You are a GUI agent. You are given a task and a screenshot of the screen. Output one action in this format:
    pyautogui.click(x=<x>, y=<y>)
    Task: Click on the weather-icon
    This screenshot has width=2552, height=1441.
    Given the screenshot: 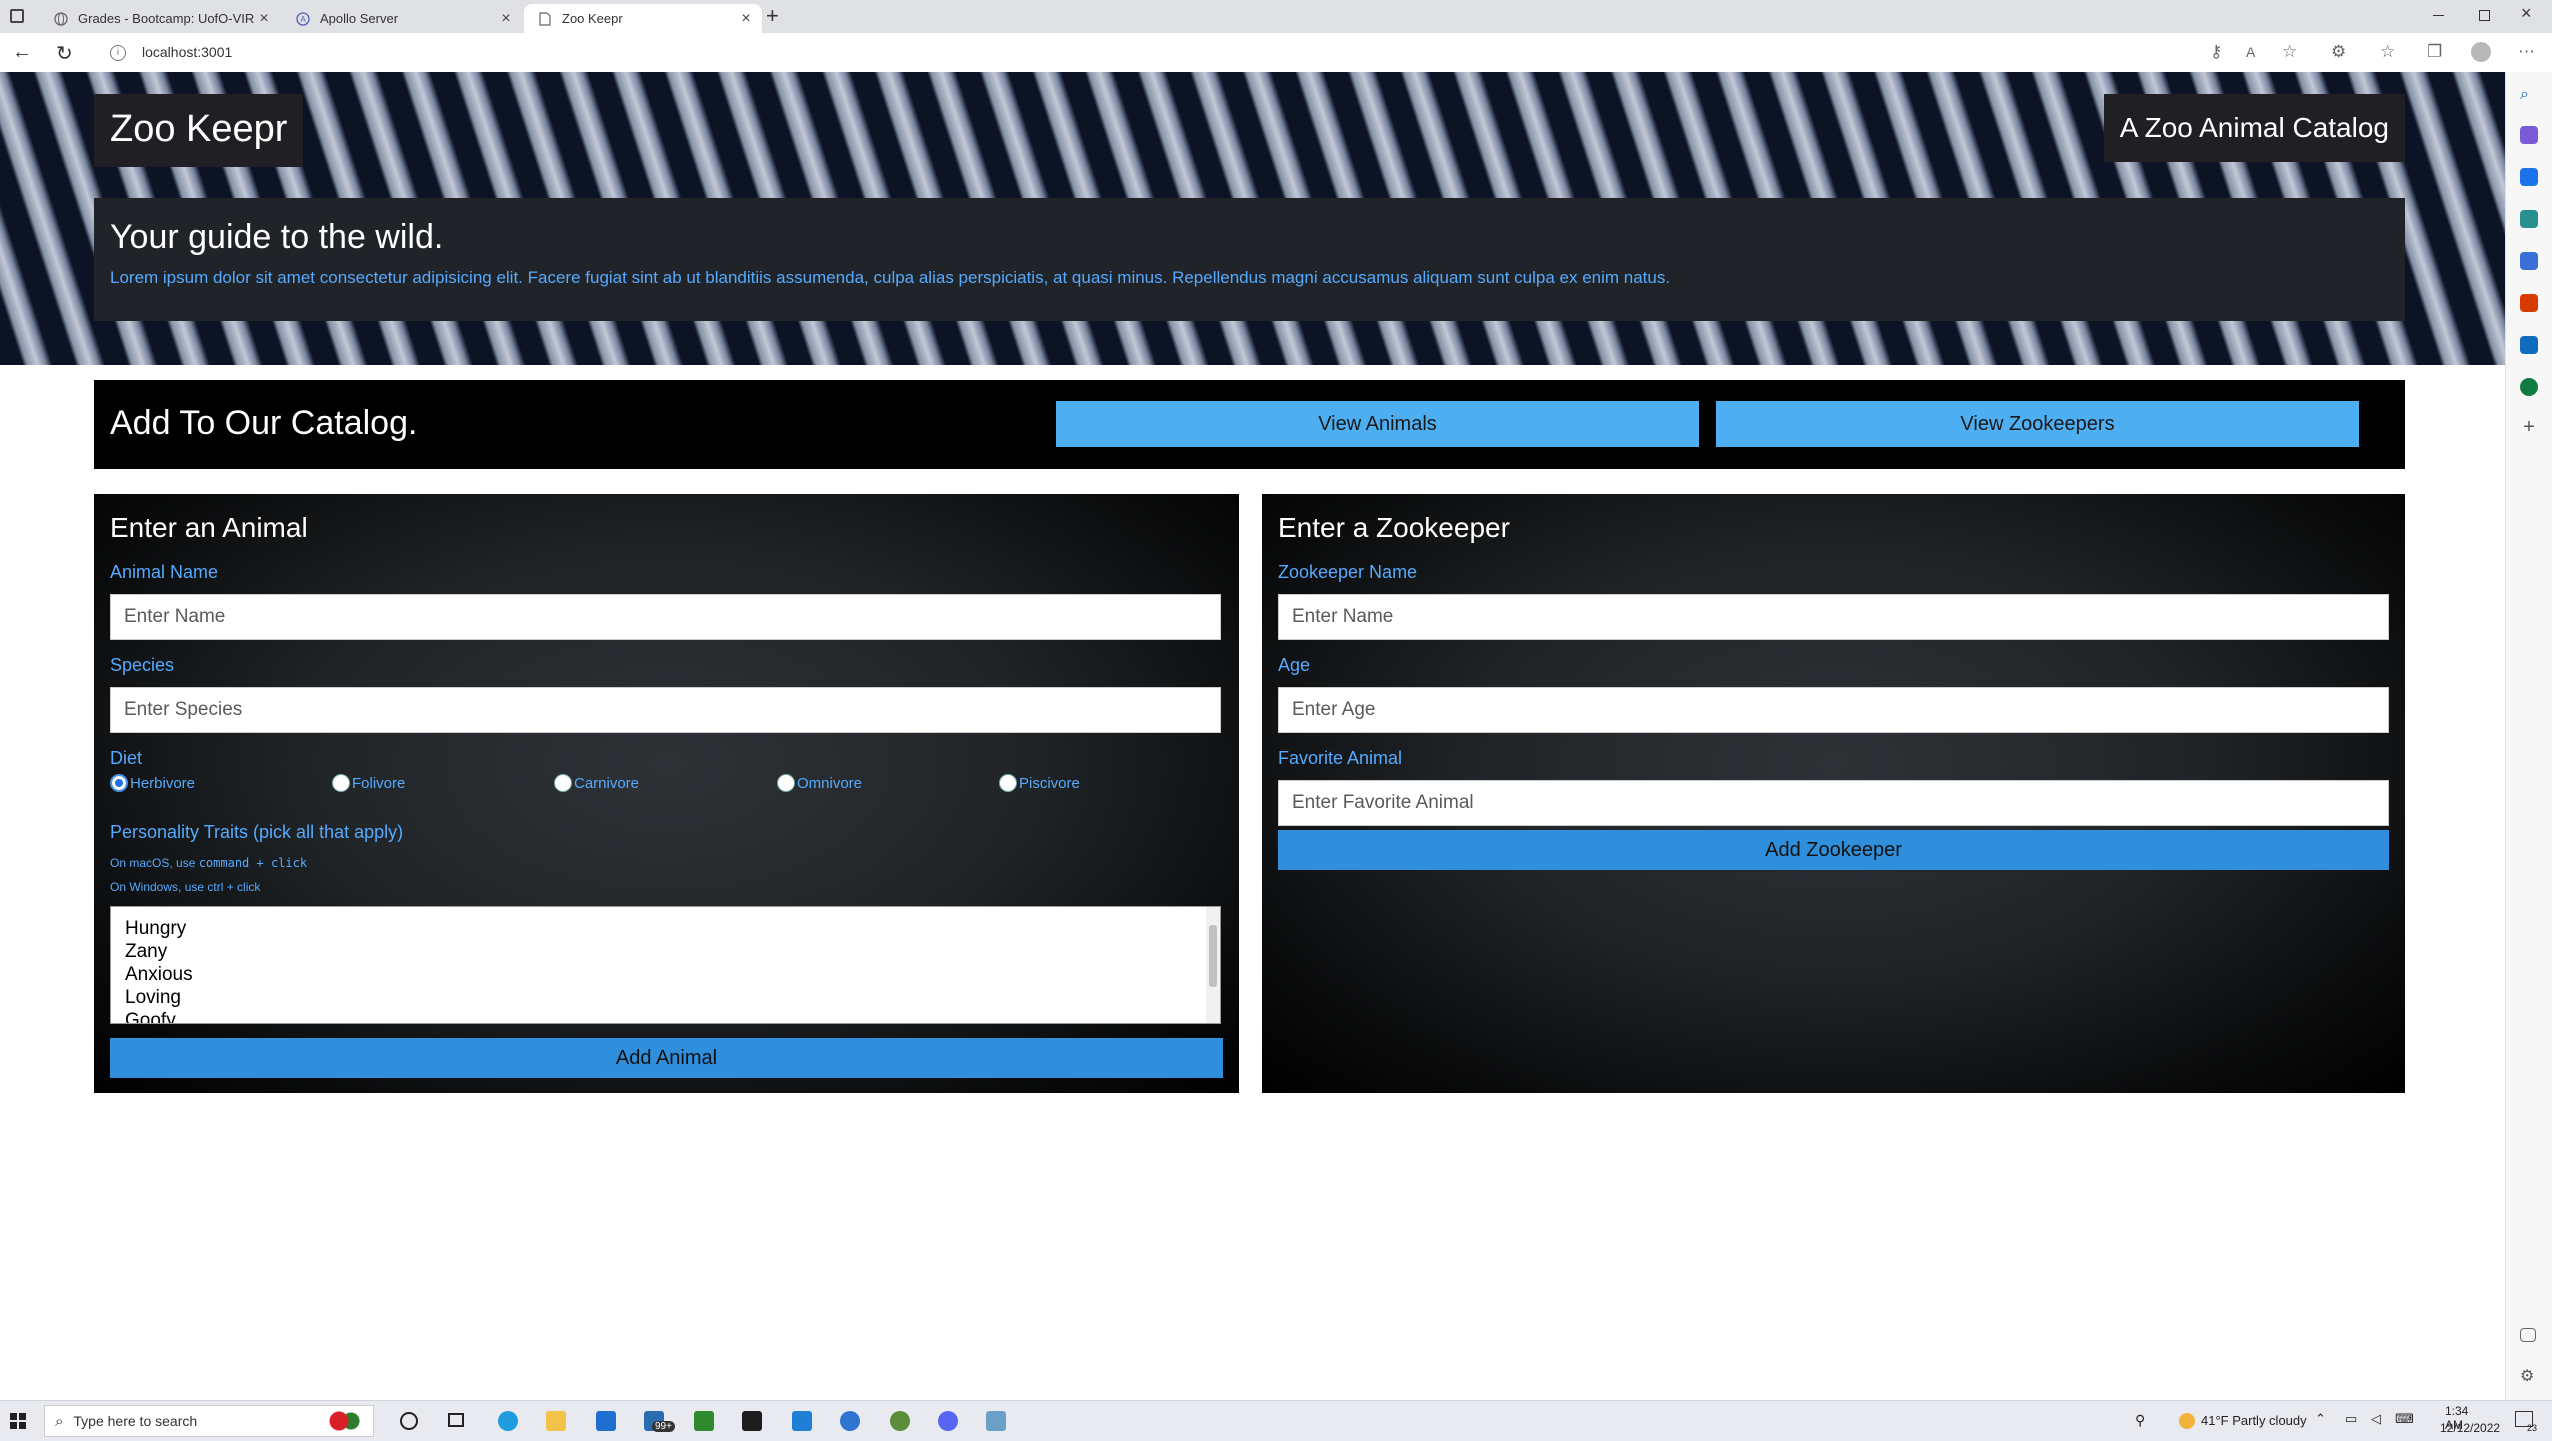 What is the action you would take?
    pyautogui.click(x=2187, y=1421)
    